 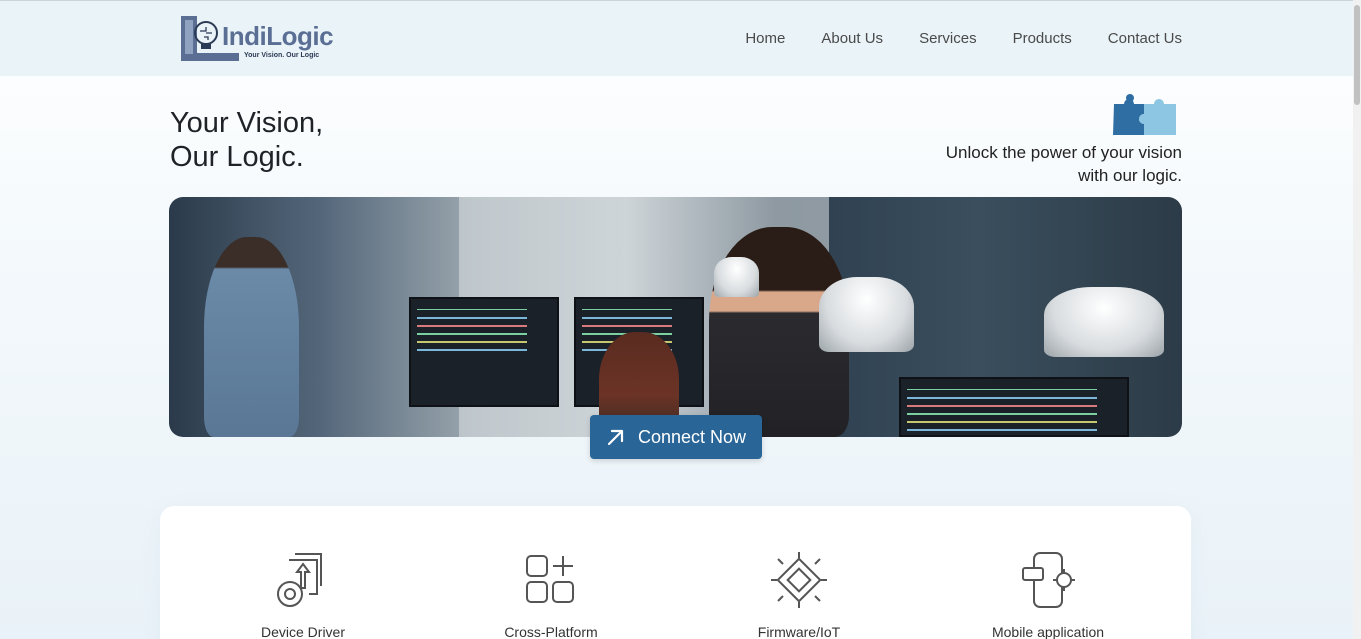 What do you see at coordinates (299, 580) in the screenshot?
I see `device-driver-icon` at bounding box center [299, 580].